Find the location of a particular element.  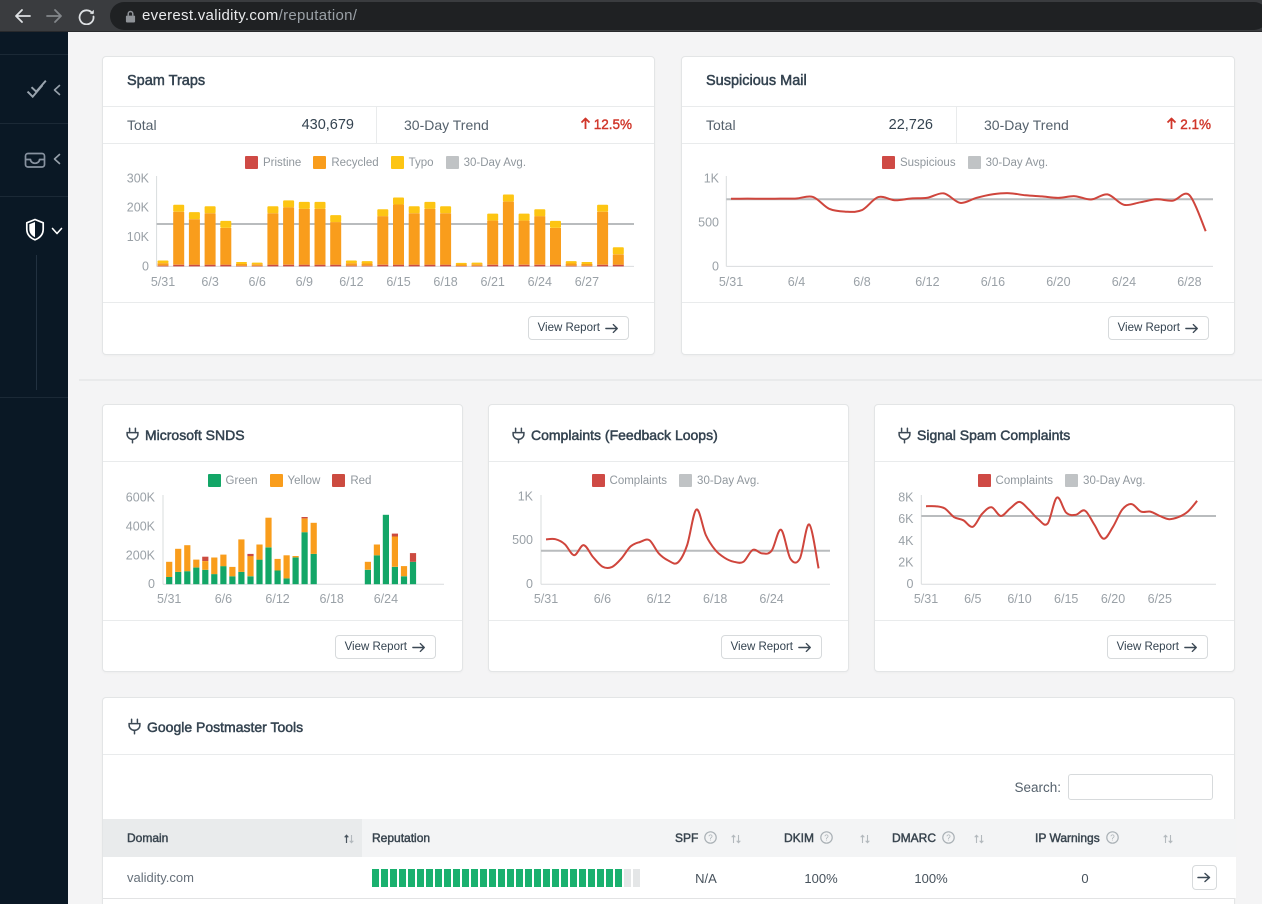

svg-text: 4K is located at coordinates (906, 541).